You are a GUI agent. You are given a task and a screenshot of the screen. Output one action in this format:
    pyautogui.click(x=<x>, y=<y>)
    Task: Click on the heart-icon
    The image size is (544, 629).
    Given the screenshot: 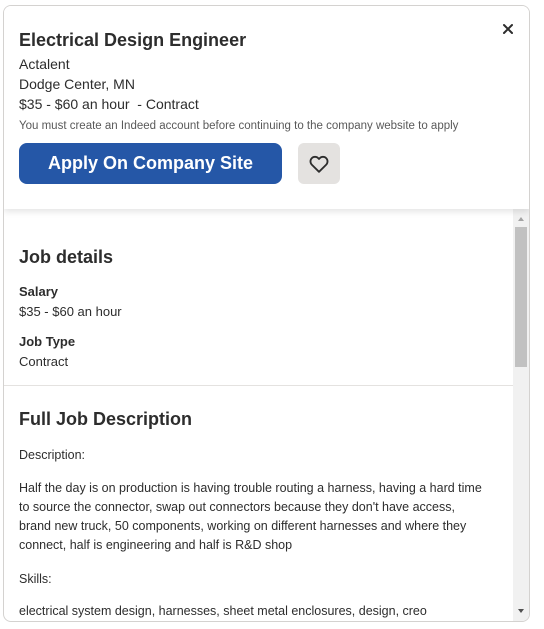 What is the action you would take?
    pyautogui.click(x=319, y=164)
    